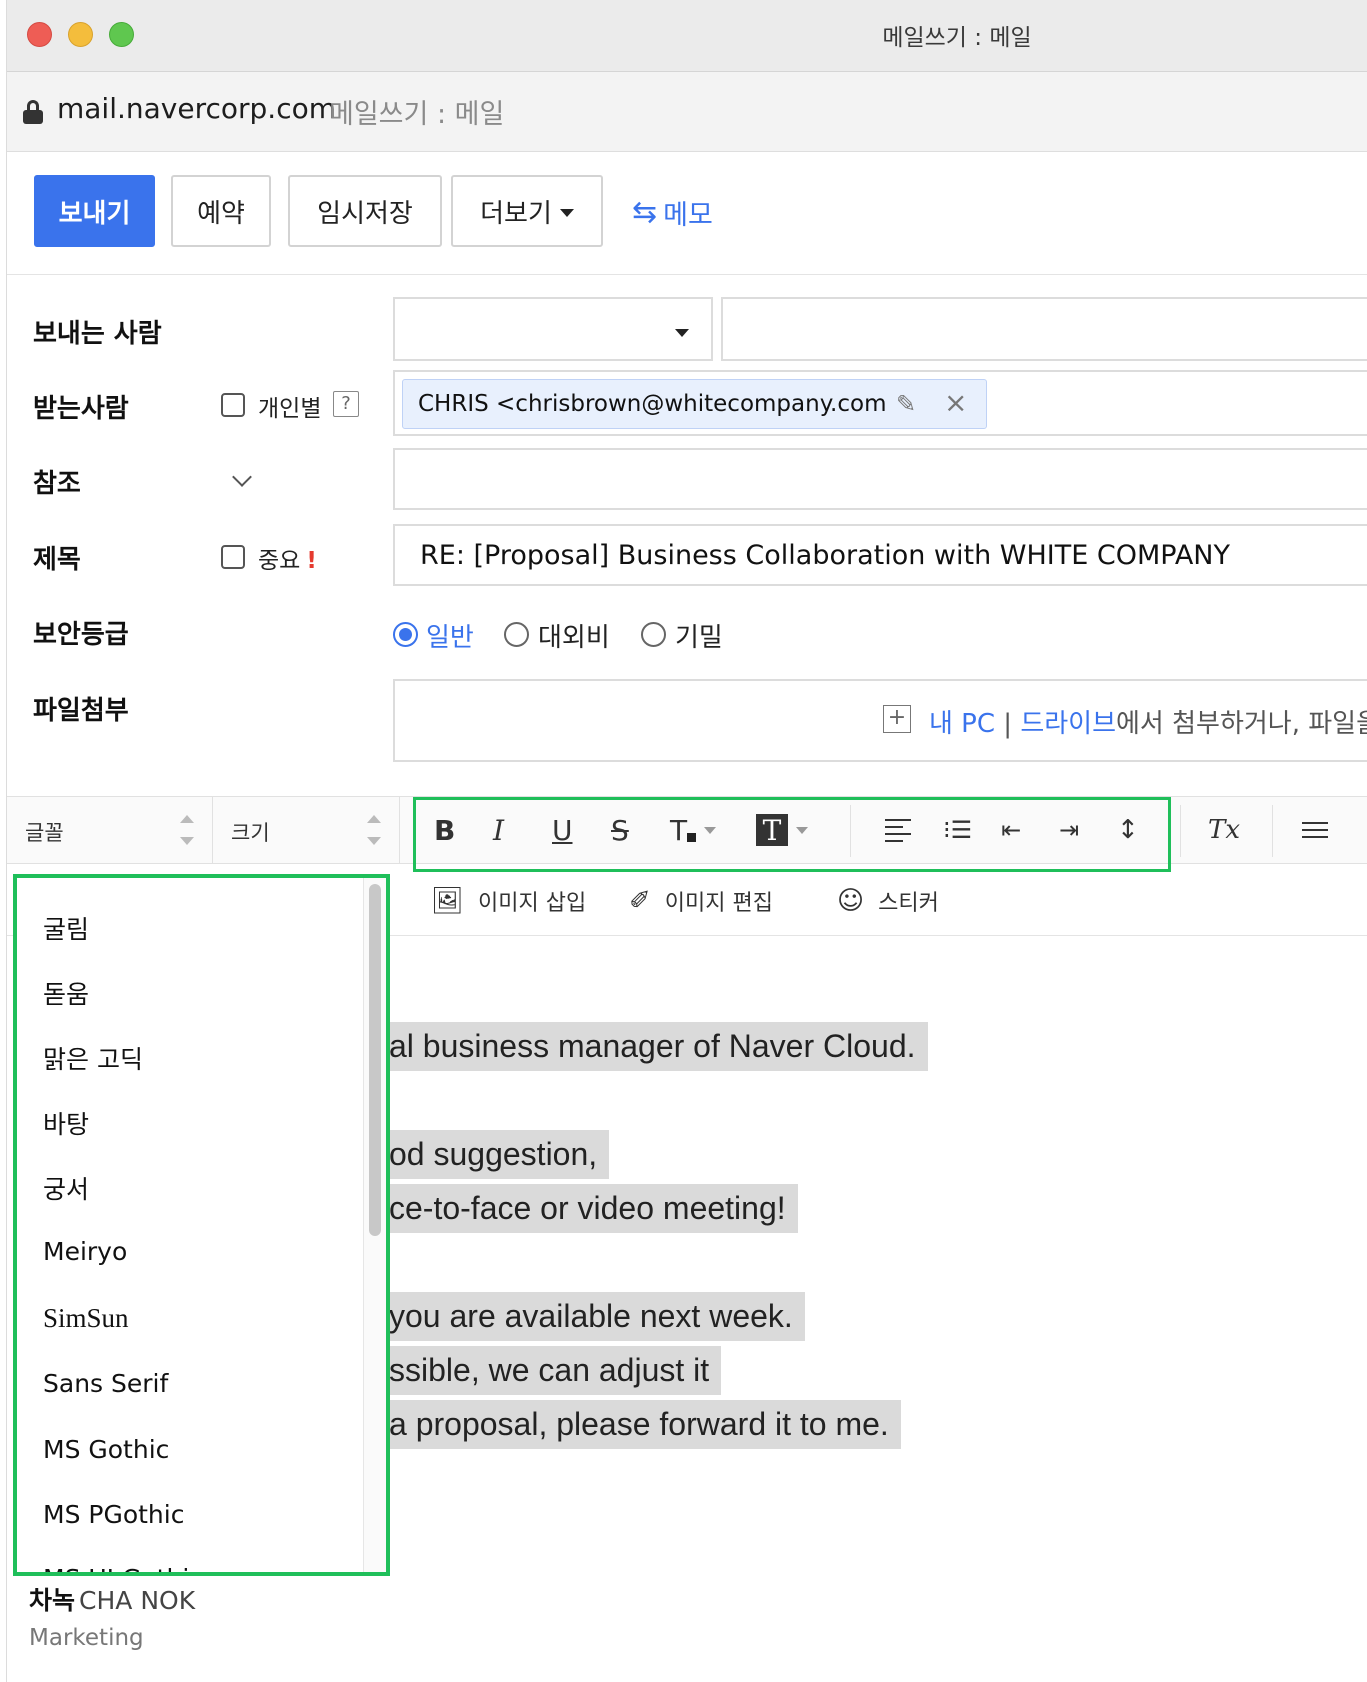 This screenshot has height=1682, width=1367. I want to click on to-label: 받는사람, so click(81, 409).